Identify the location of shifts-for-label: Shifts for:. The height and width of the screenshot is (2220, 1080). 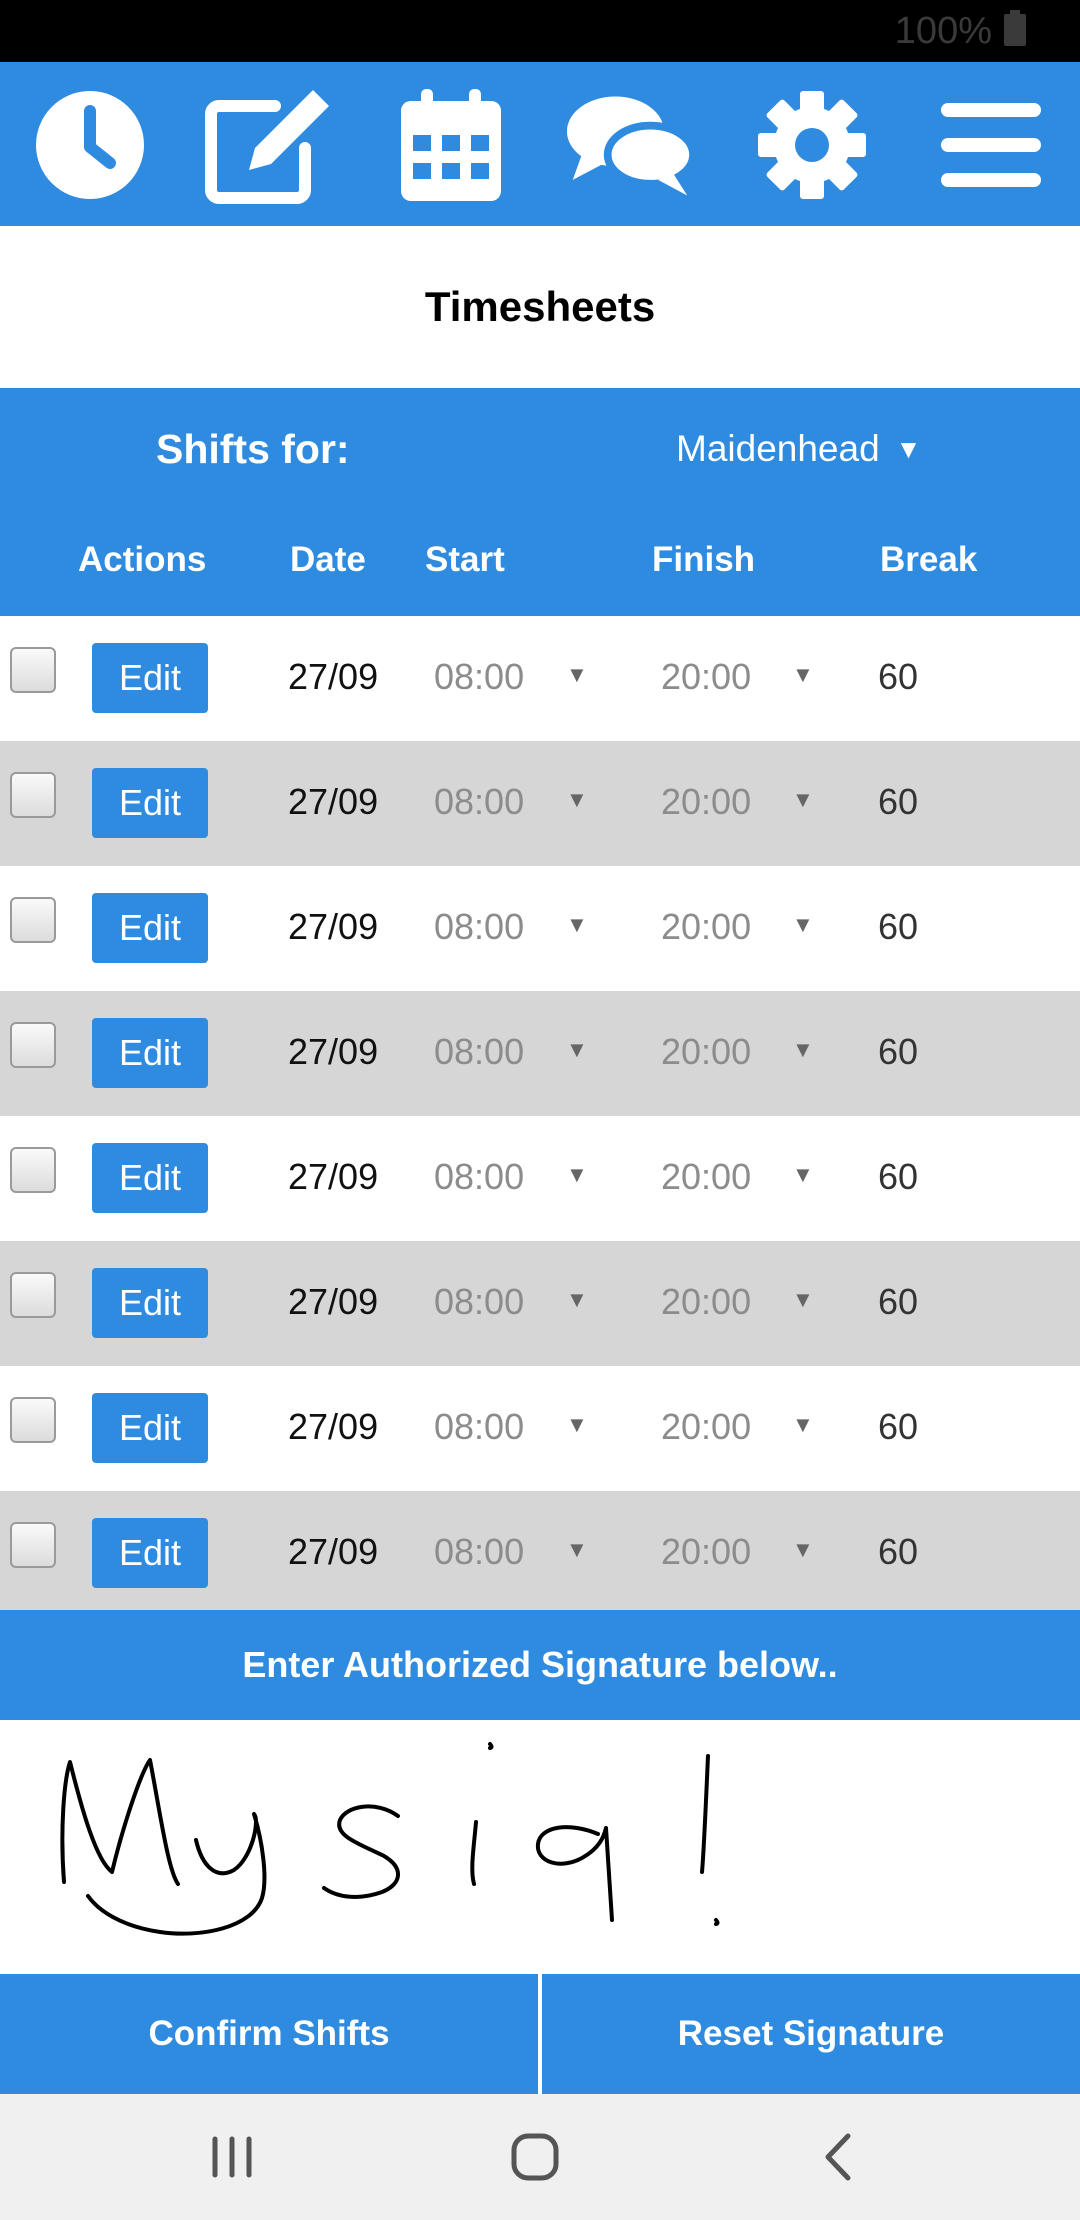
(253, 449).